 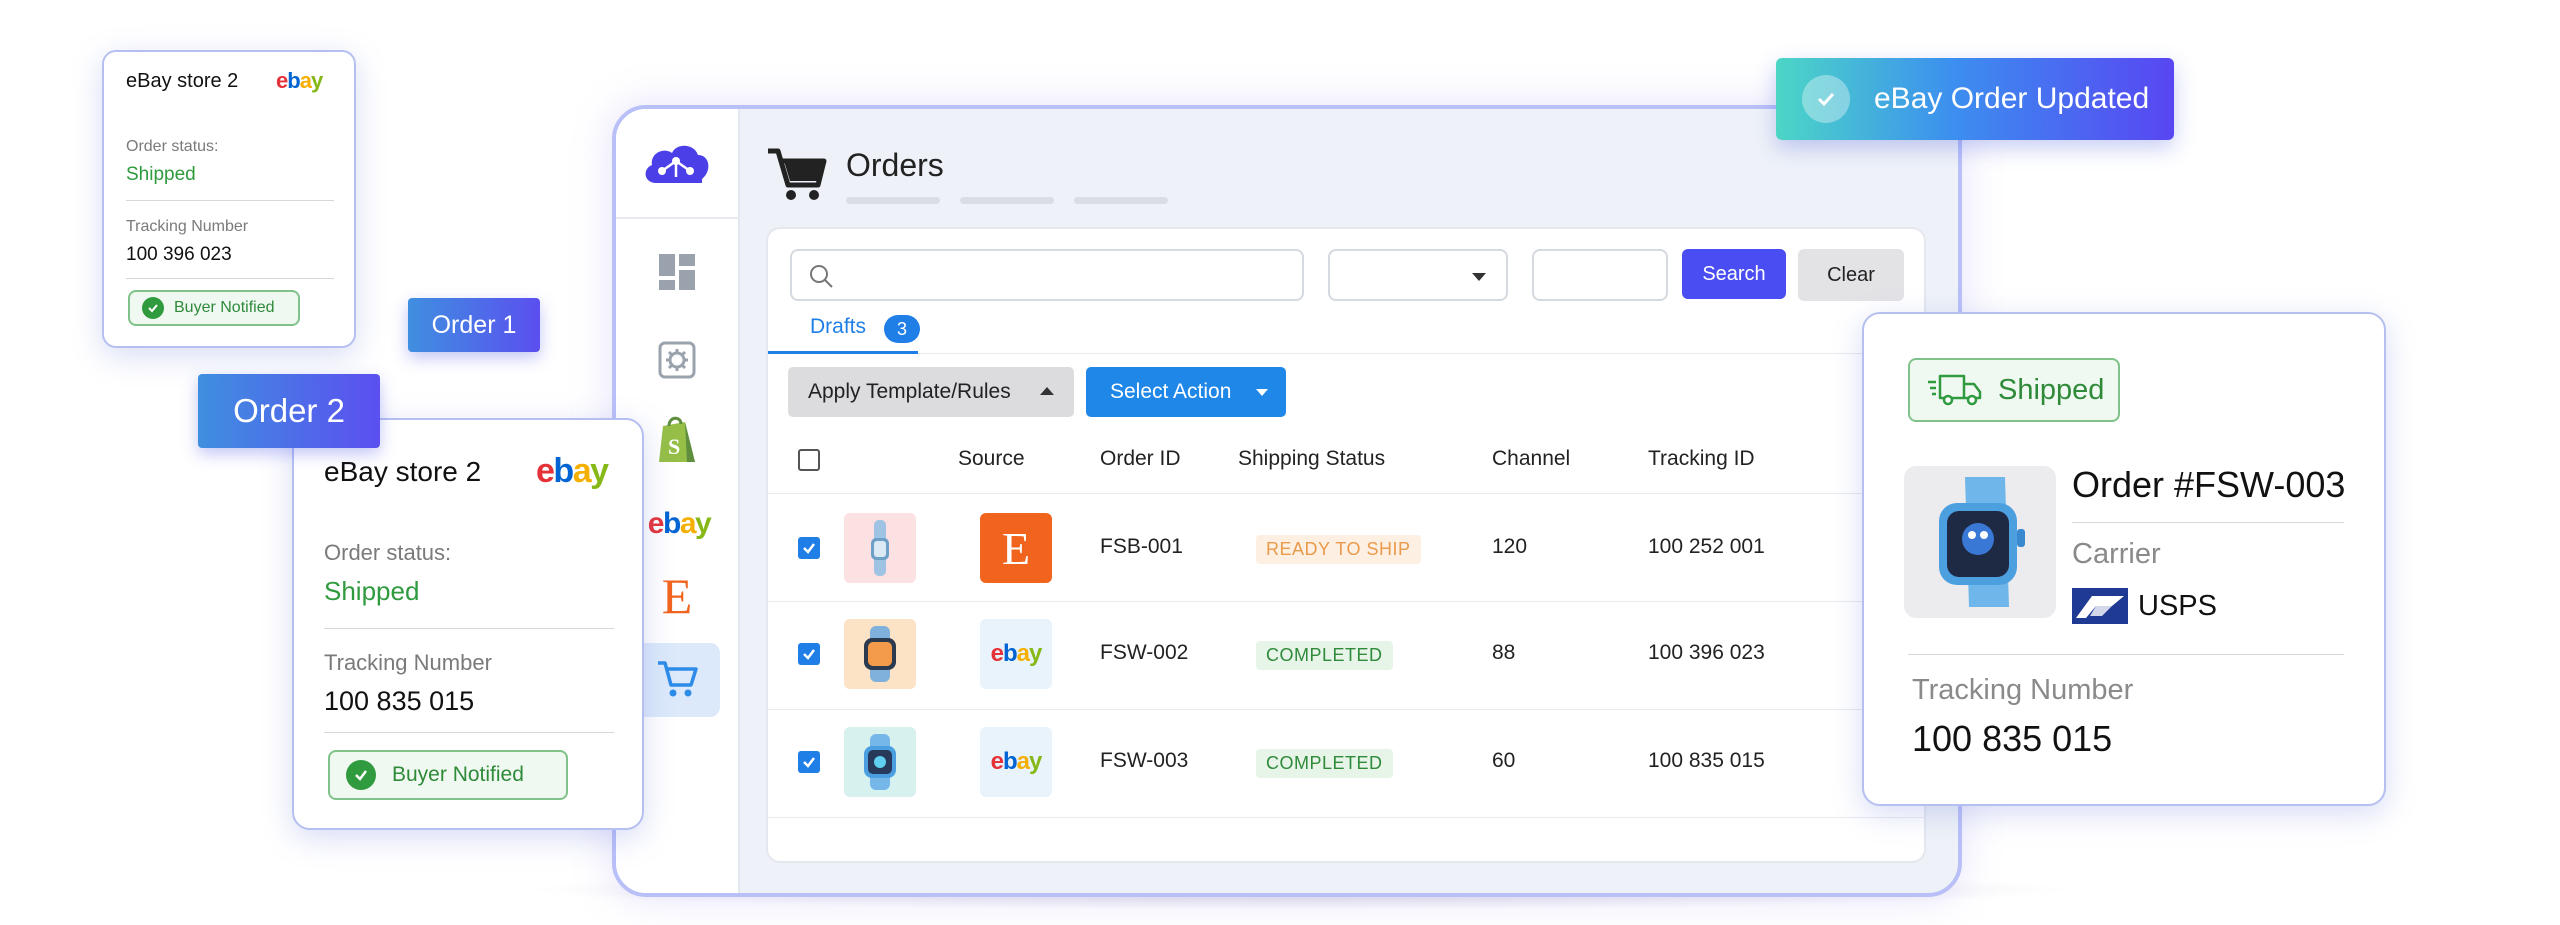 I want to click on toast-text: eBay Order Updated, so click(x=2012, y=98).